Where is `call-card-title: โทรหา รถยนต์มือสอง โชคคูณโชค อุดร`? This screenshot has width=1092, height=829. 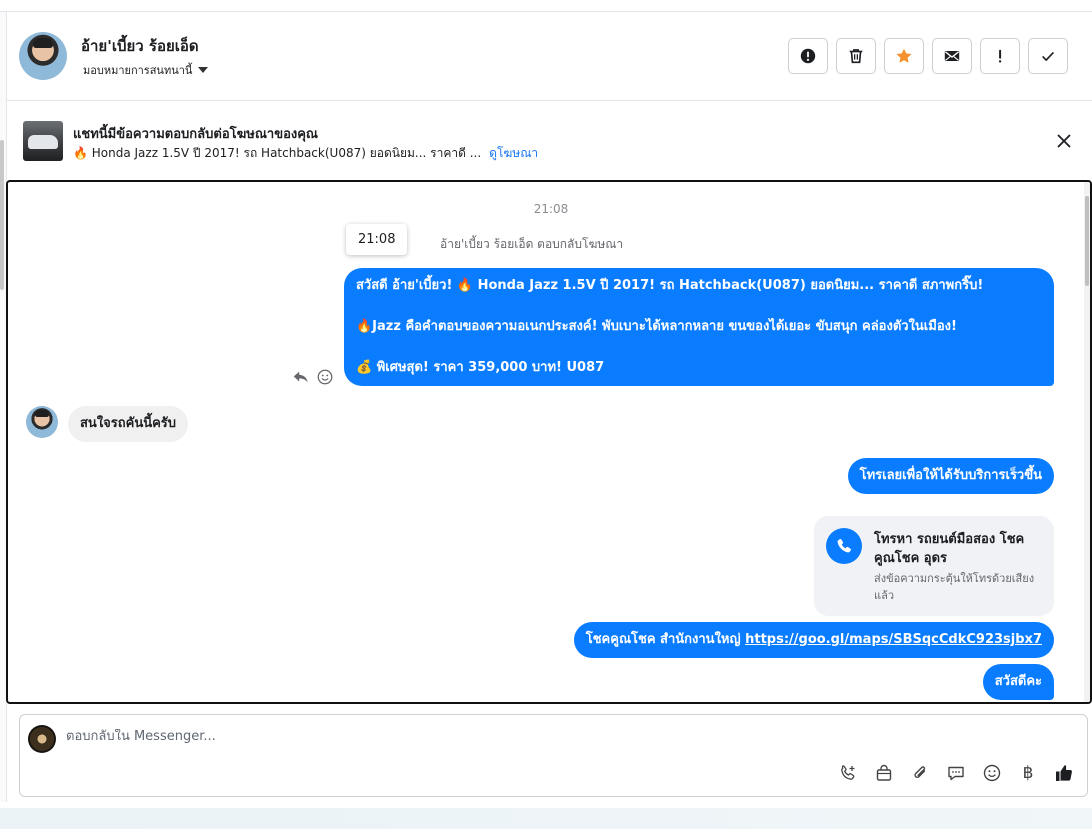 call-card-title: โทรหา รถยนต์มือสอง โชคคูณโชค อุดร is located at coordinates (949, 549).